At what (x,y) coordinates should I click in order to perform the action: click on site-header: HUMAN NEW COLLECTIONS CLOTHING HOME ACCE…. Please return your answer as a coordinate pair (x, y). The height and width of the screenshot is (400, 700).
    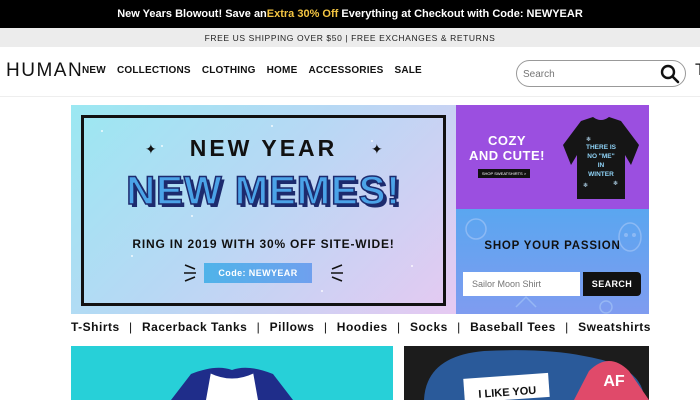
    Looking at the image, I should click on (350, 72).